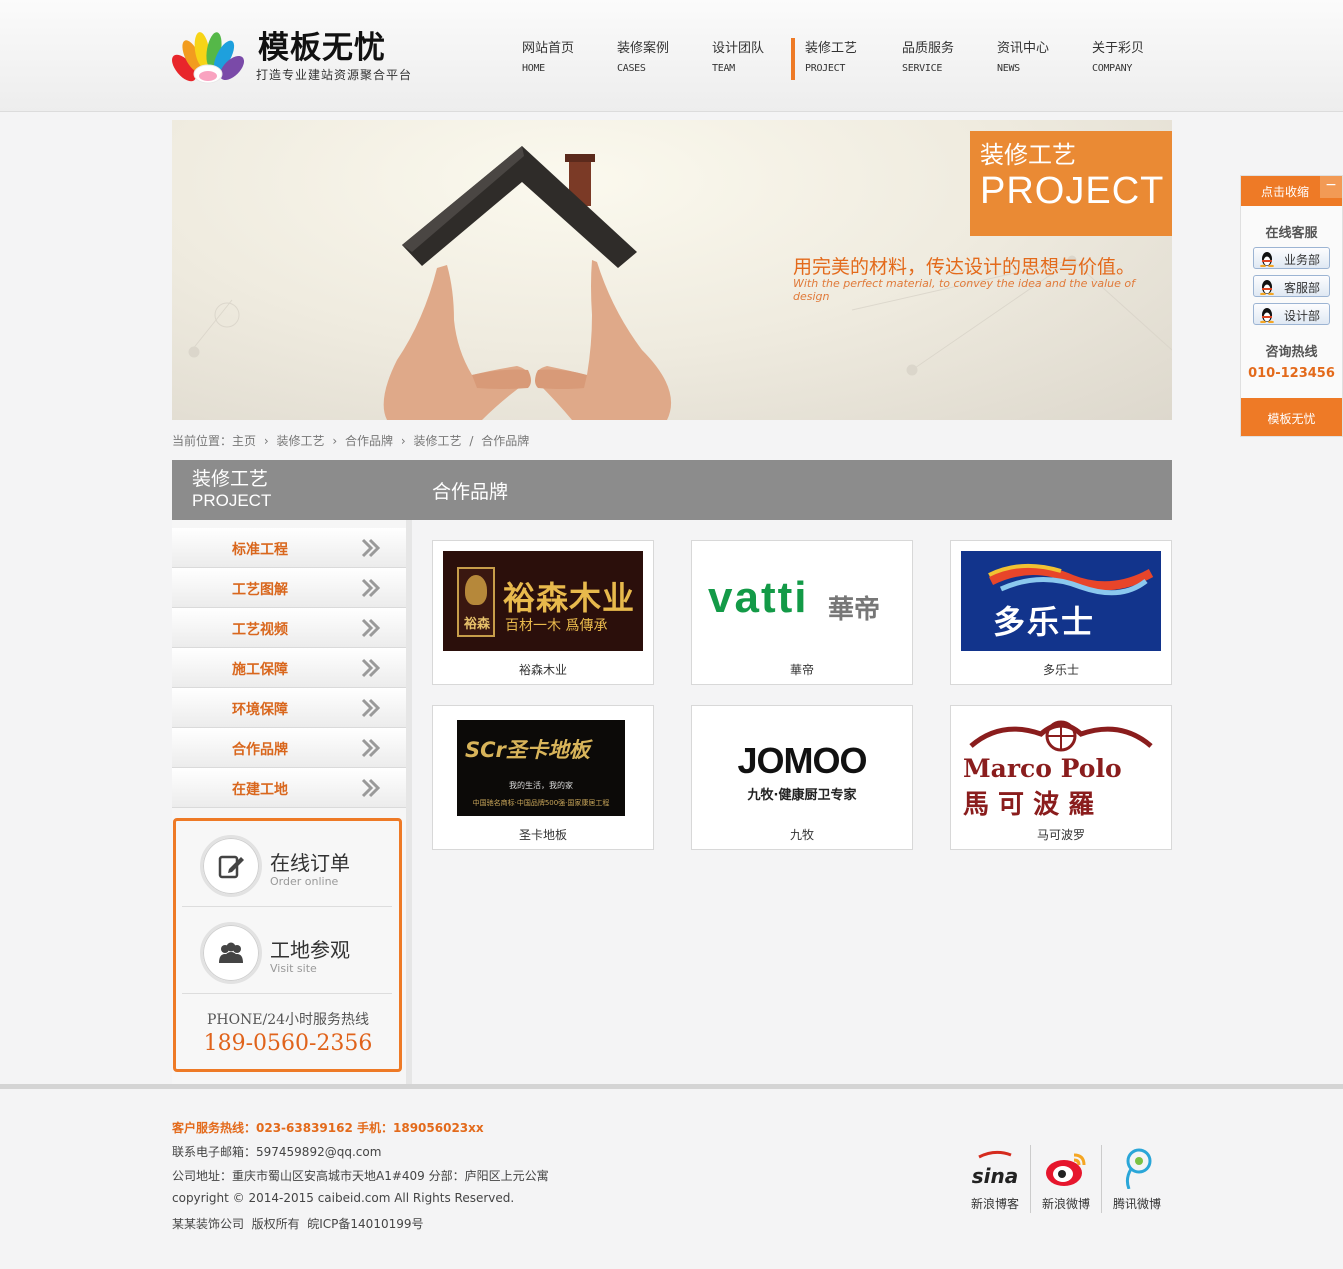 The width and height of the screenshot is (1343, 1269). What do you see at coordinates (801, 835) in the screenshot?
I see `brand-name: 九牧` at bounding box center [801, 835].